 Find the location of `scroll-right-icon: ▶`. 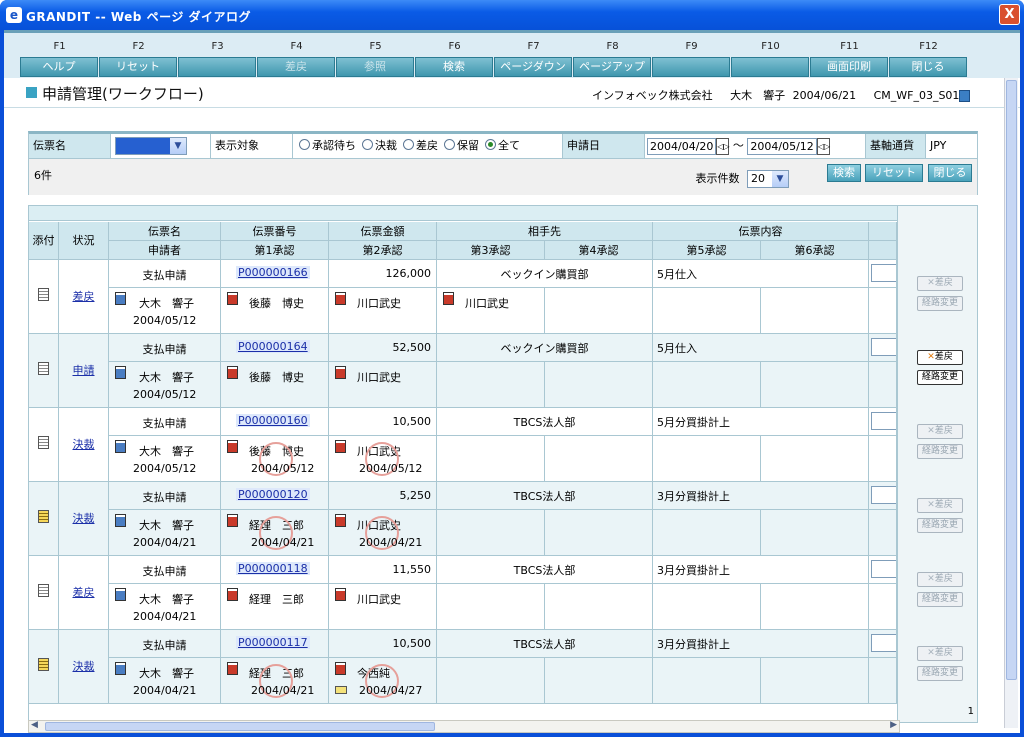

scroll-right-icon: ▶ is located at coordinates (893, 725).